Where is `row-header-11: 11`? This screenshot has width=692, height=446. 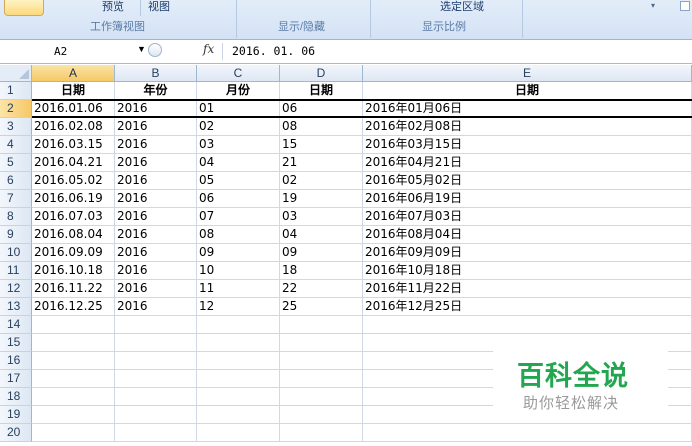
row-header-11: 11 is located at coordinates (16, 271).